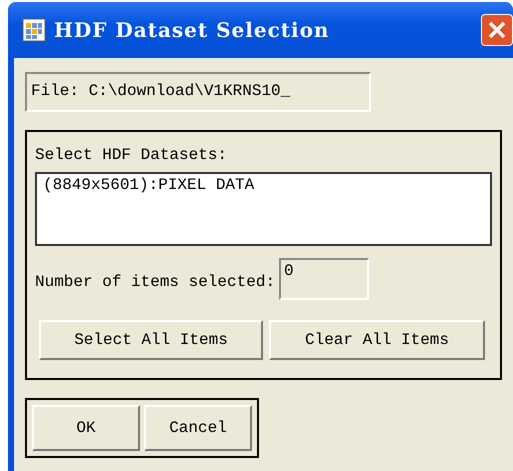 This screenshot has width=513, height=471. I want to click on close-button, so click(497, 30).